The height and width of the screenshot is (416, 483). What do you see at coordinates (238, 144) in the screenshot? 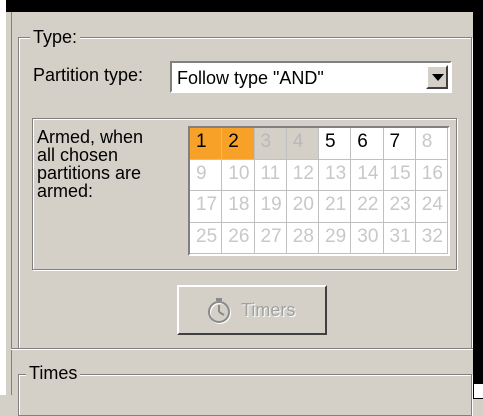
I see `partition-cell: 2` at bounding box center [238, 144].